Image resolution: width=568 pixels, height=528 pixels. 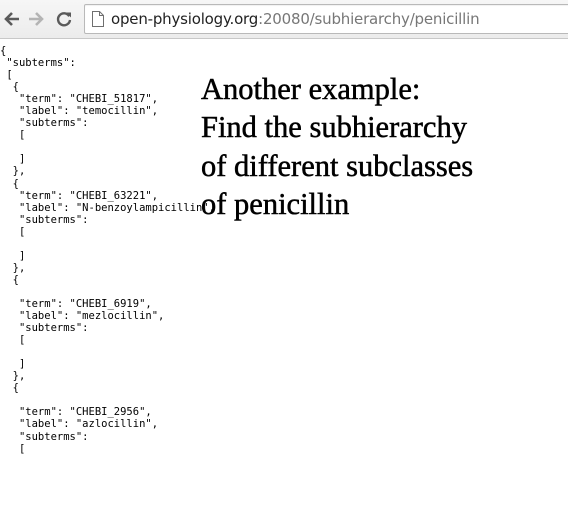 I want to click on page-icon, so click(x=98, y=19).